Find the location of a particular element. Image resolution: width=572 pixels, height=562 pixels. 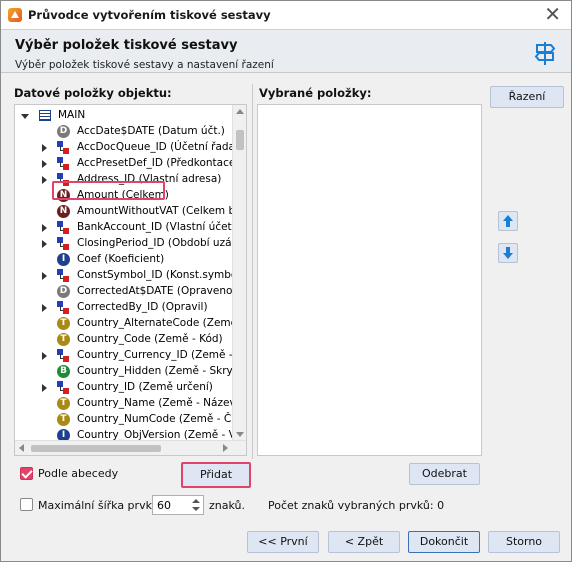

tree-item-label: ClosingPeriod_ID (Období uzávě is located at coordinates (161, 243).